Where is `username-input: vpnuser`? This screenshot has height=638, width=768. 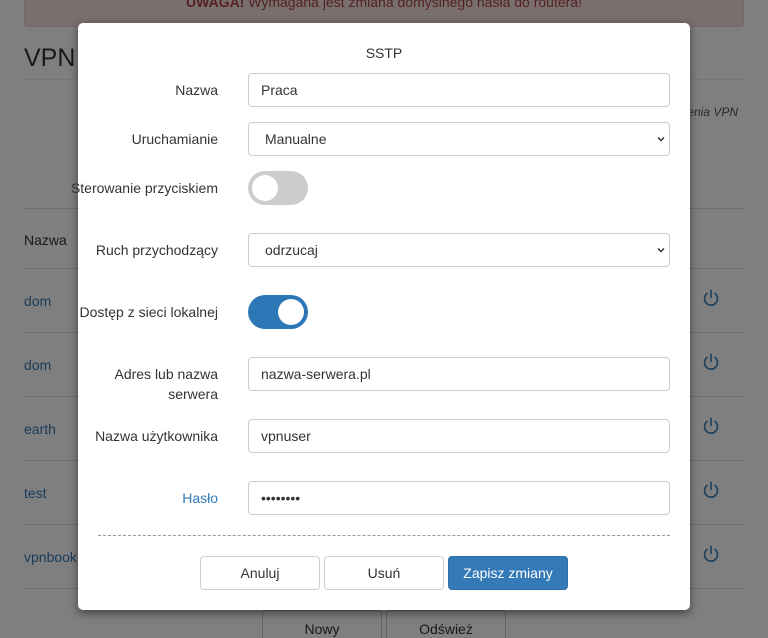
username-input: vpnuser is located at coordinates (459, 436).